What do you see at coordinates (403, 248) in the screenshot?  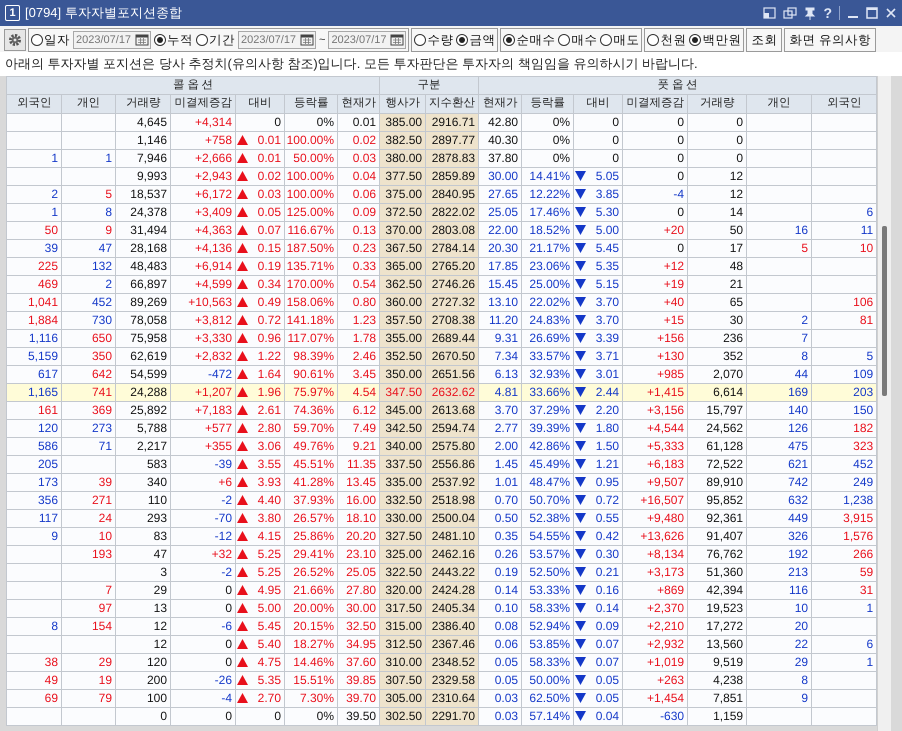 I see `table-cell: 367.50` at bounding box center [403, 248].